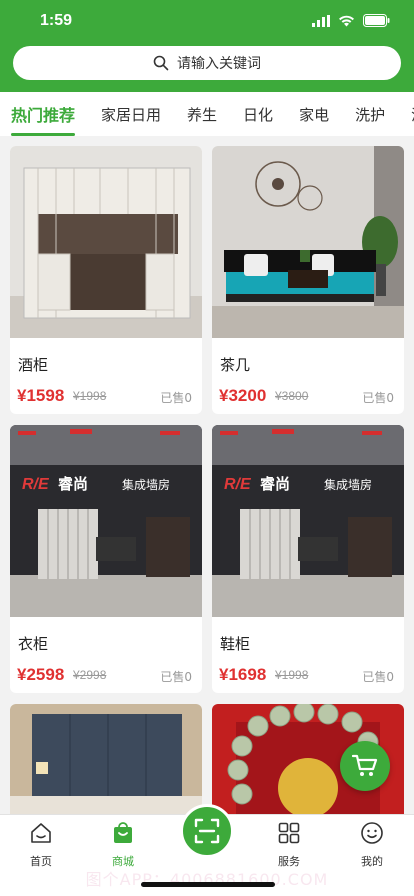 Image resolution: width=414 pixels, height=896 pixels. What do you see at coordinates (41, 395) in the screenshot?
I see `product-price: ¥1598` at bounding box center [41, 395].